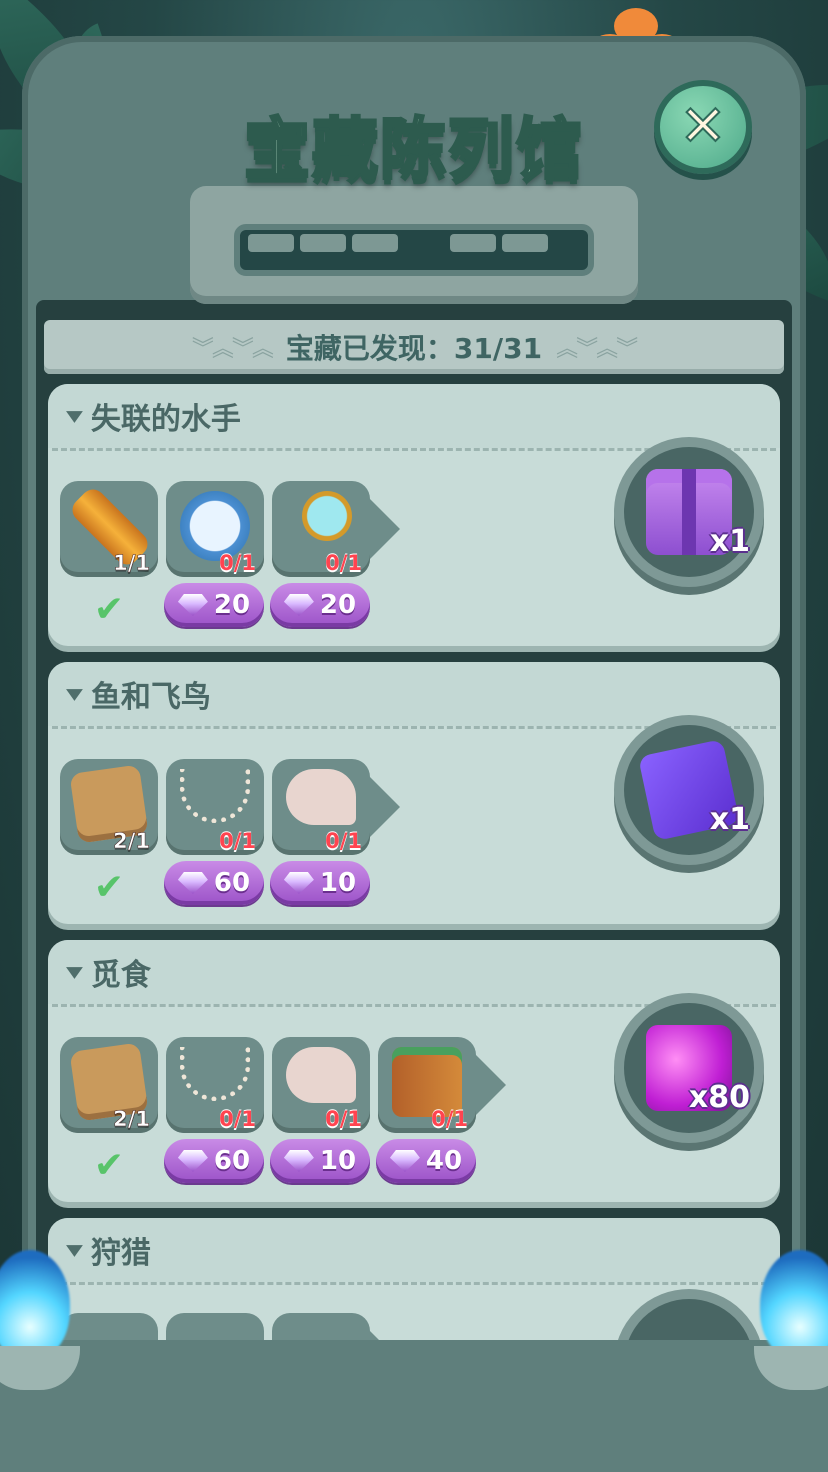  I want to click on magnifier-icon, so click(327, 516).